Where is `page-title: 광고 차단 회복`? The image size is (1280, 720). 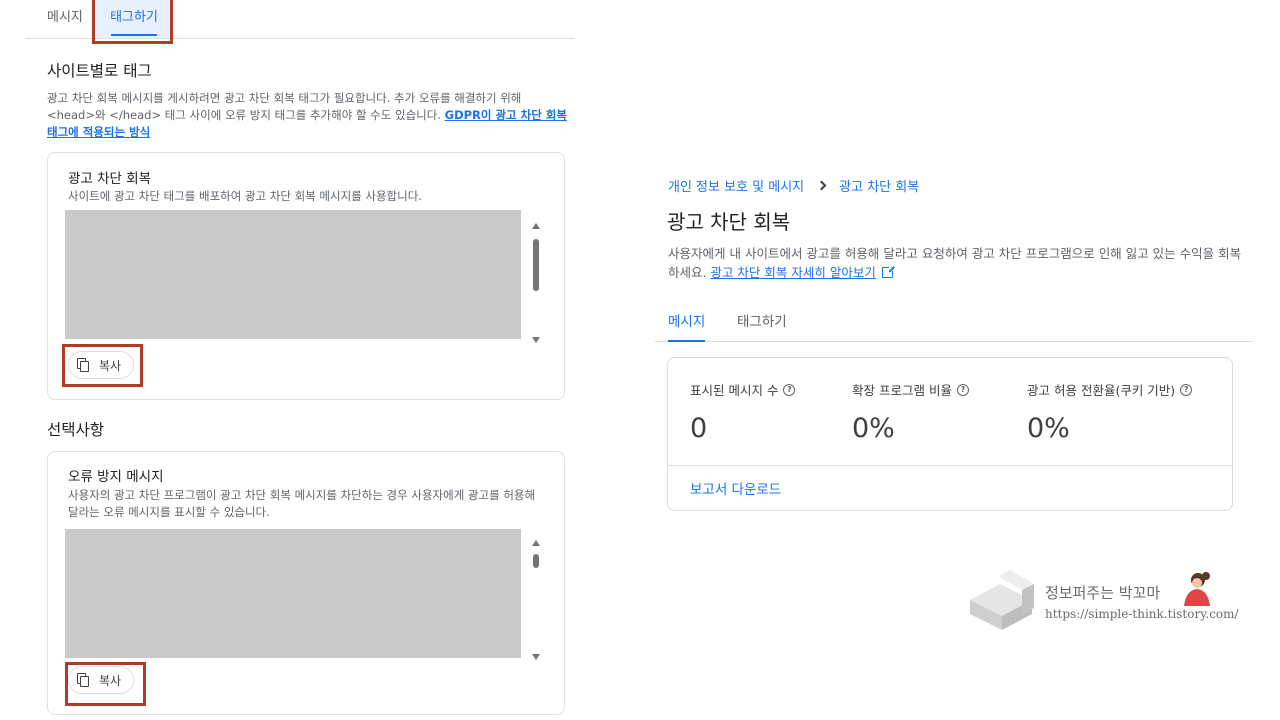
page-title: 광고 차단 회복 is located at coordinates (729, 222).